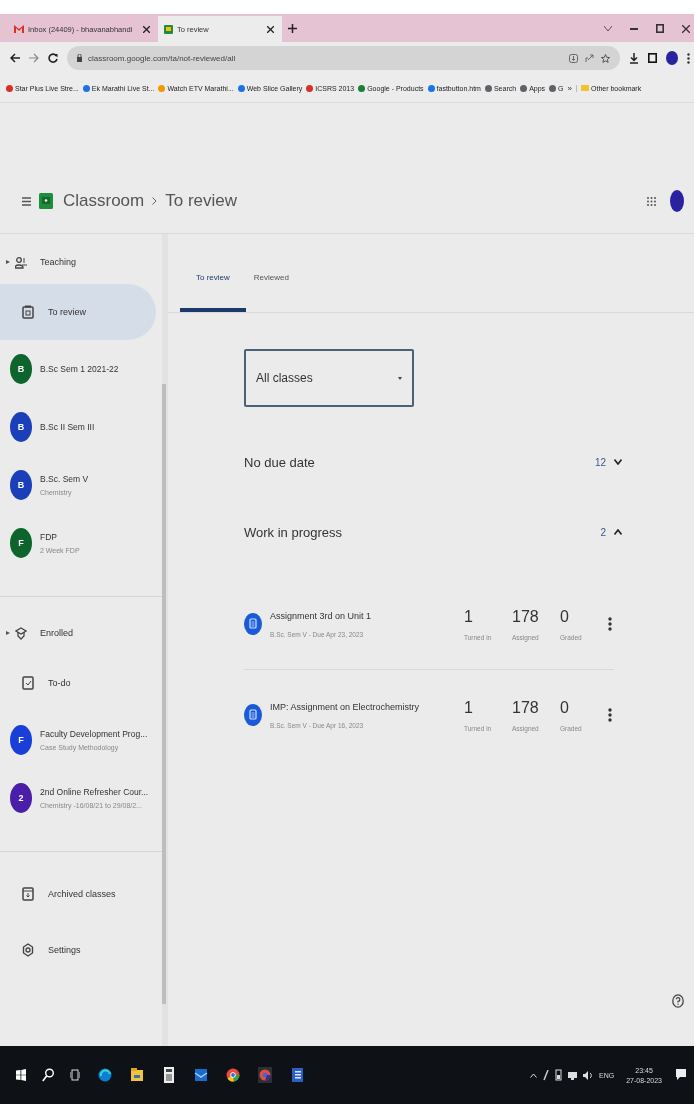 This screenshot has height=1104, width=694. What do you see at coordinates (677, 201) in the screenshot?
I see `account-avatar` at bounding box center [677, 201].